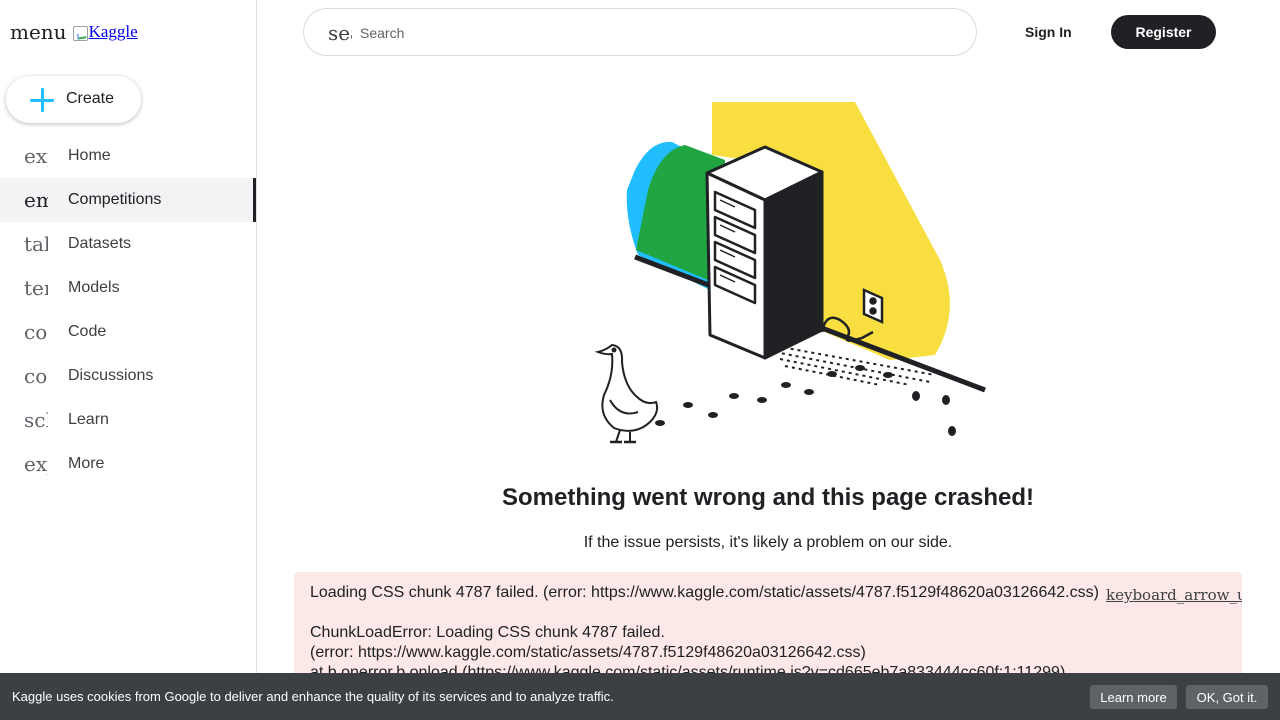 The width and height of the screenshot is (1280, 720). Describe the element at coordinates (90, 98) in the screenshot. I see `create-label: Create` at that location.